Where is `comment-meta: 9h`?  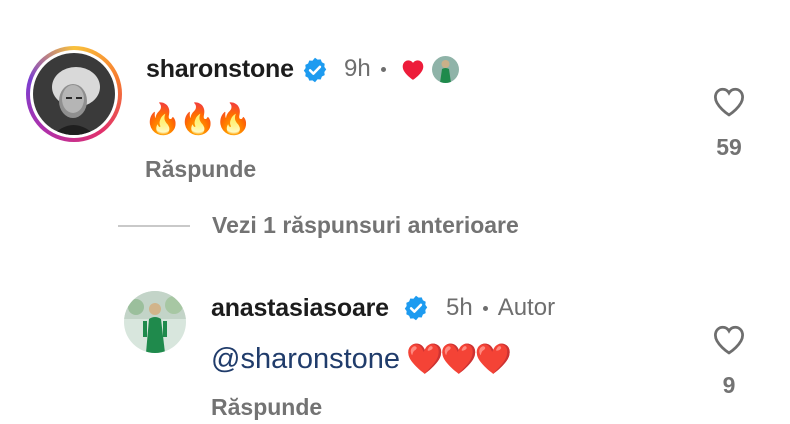
comment-meta: 9h is located at coordinates (401, 69).